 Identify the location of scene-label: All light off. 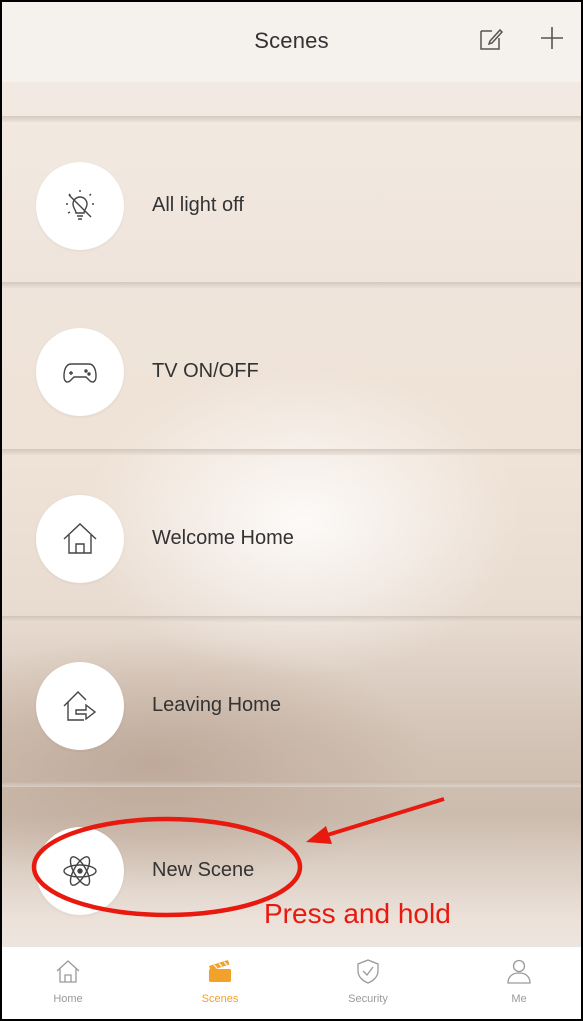
(198, 205).